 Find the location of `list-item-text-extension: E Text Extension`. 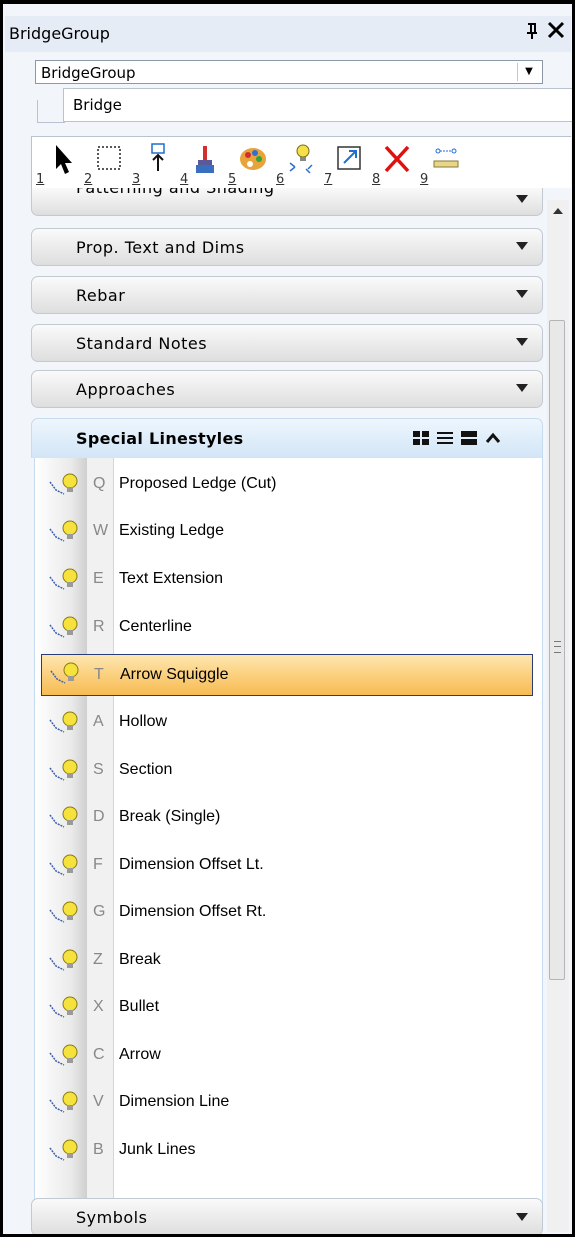

list-item-text-extension: E Text Extension is located at coordinates (289, 580).